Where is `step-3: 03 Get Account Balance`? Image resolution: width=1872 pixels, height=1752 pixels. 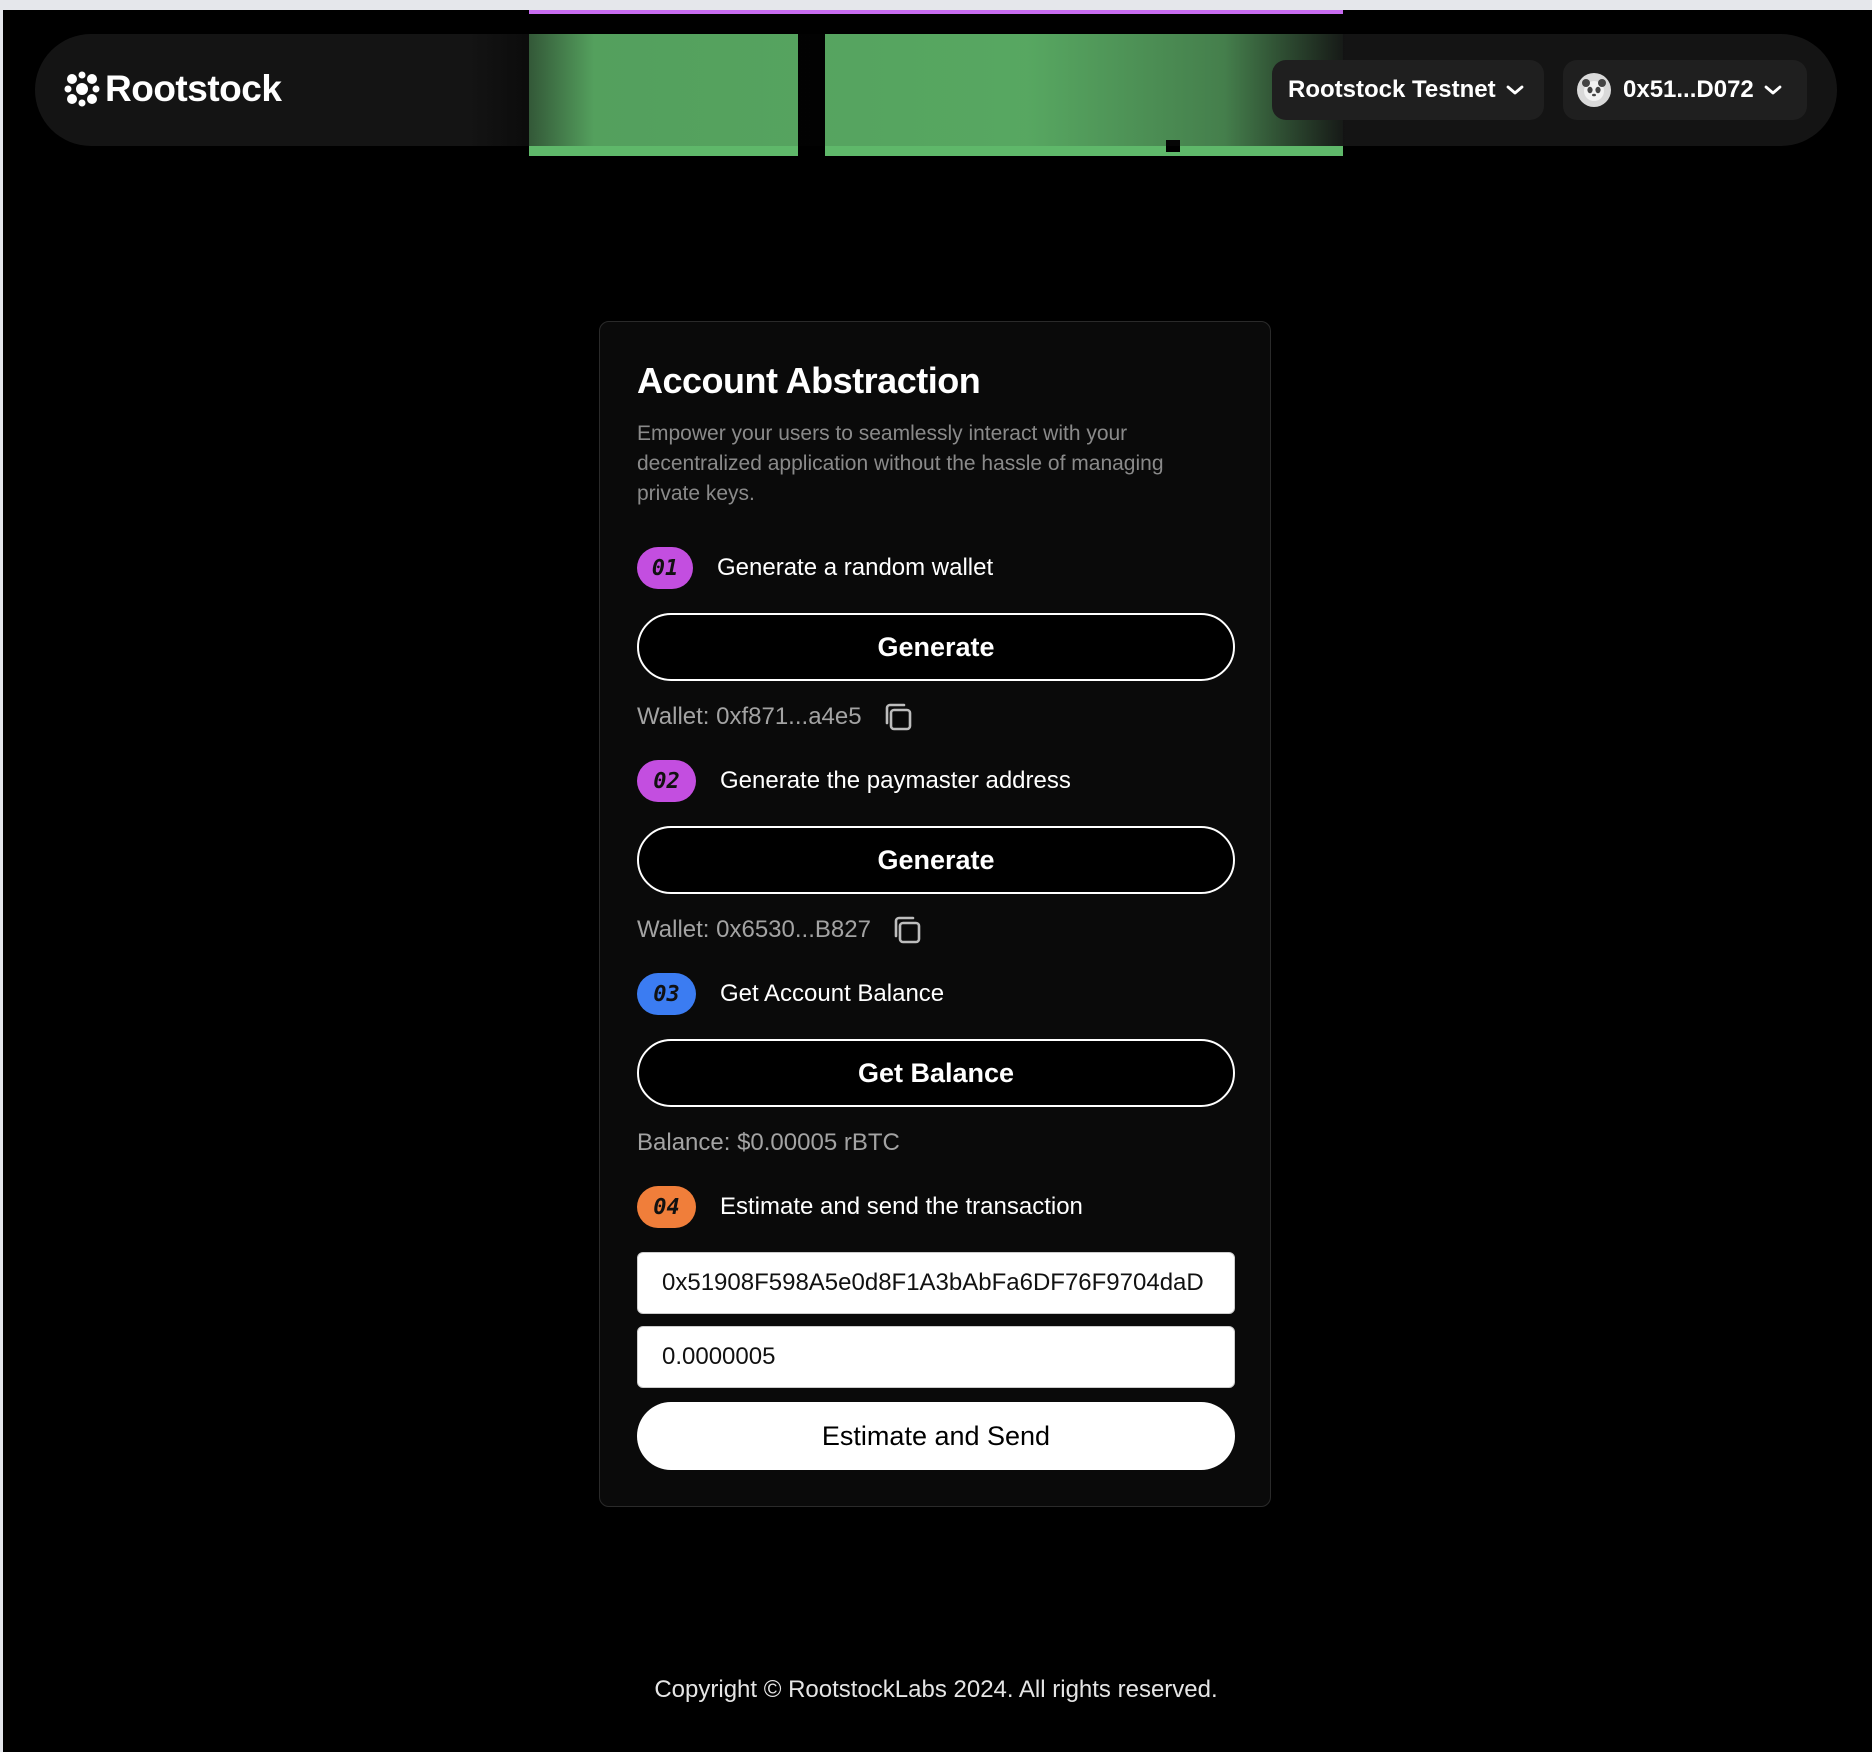 step-3: 03 Get Account Balance is located at coordinates (790, 994).